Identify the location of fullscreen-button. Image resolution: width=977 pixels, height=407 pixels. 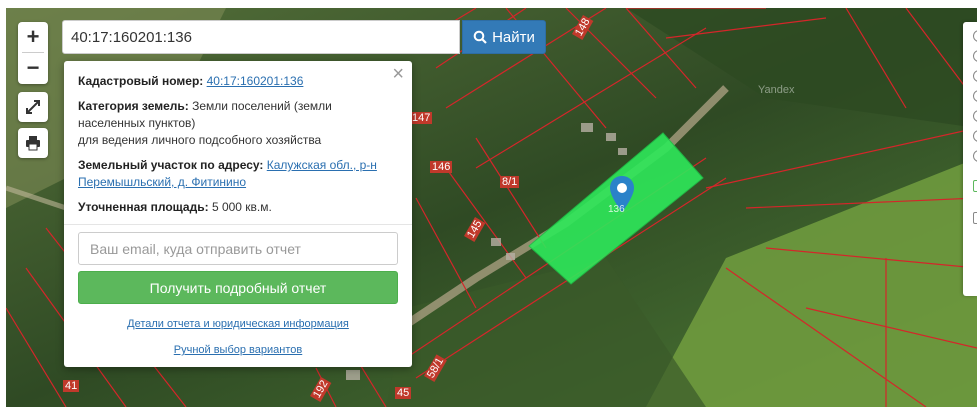
(33, 107).